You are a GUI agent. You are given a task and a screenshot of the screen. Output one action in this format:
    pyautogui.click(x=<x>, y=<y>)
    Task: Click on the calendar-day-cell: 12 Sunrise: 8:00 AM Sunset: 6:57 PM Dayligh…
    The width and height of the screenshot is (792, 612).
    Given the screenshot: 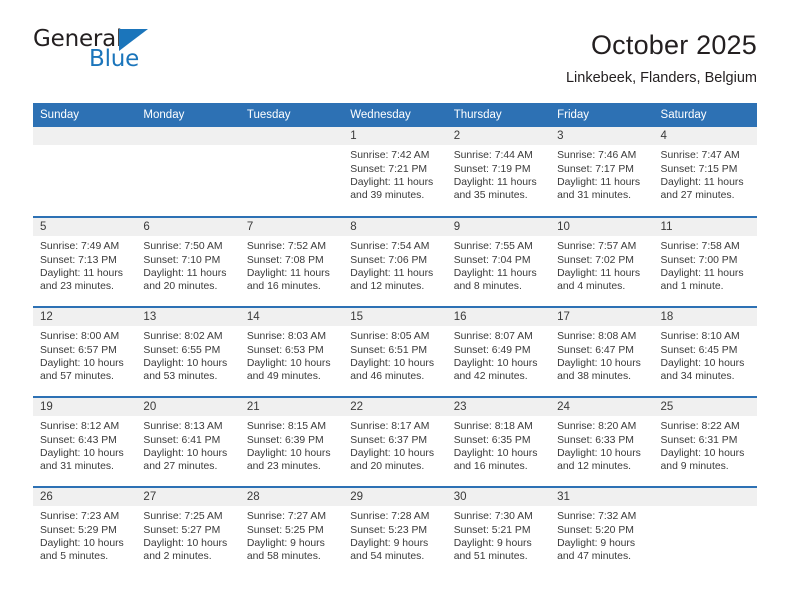 What is the action you would take?
    pyautogui.click(x=85, y=352)
    